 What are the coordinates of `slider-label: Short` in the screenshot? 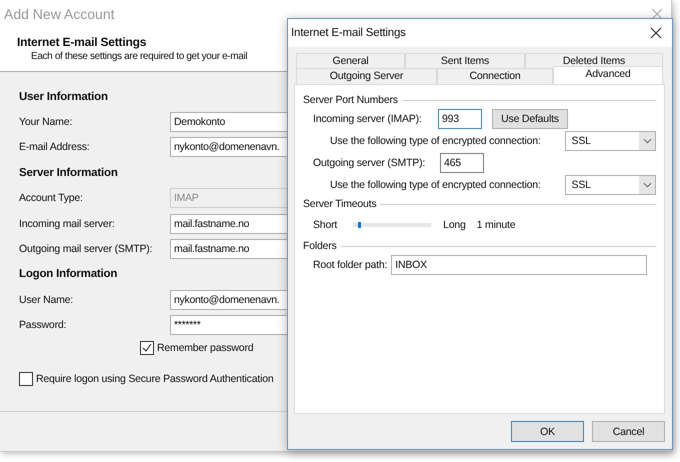 It's located at (325, 225).